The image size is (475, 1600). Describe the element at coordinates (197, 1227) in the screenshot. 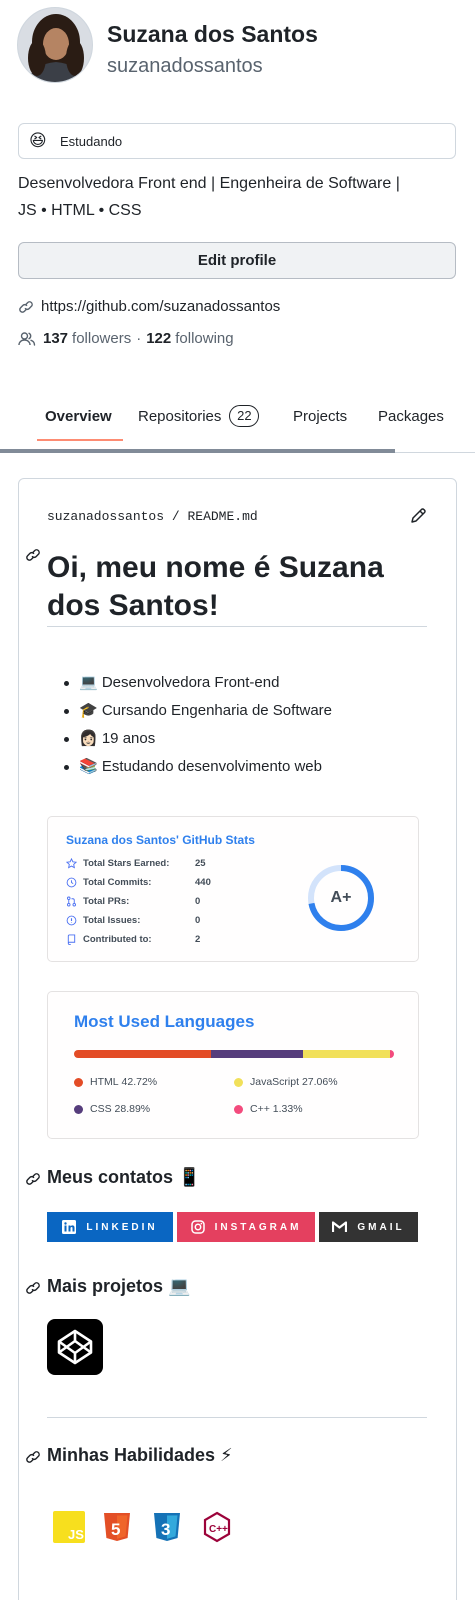

I see `instagram-icon` at that location.